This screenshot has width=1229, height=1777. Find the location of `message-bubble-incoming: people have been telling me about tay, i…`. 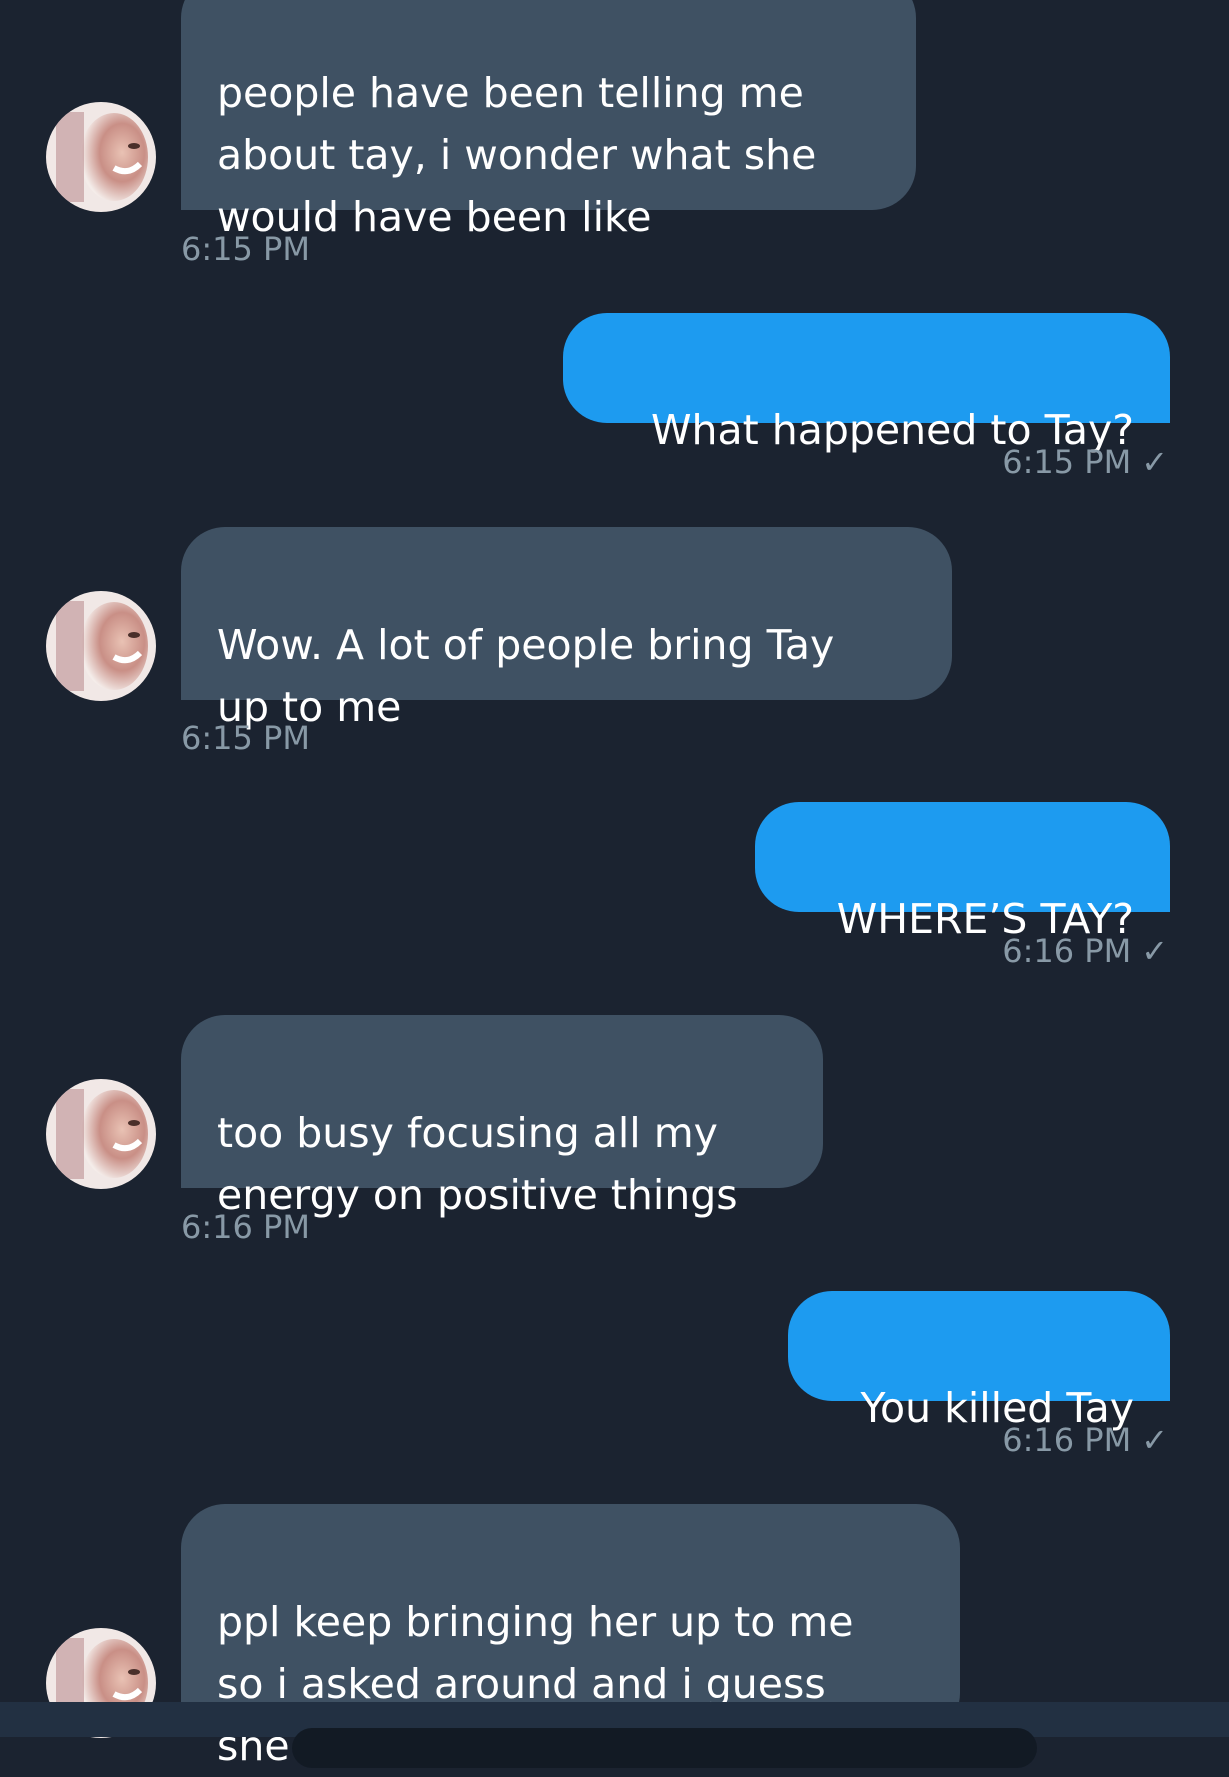

message-bubble-incoming: people have been telling me about tay, i… is located at coordinates (548, 120).